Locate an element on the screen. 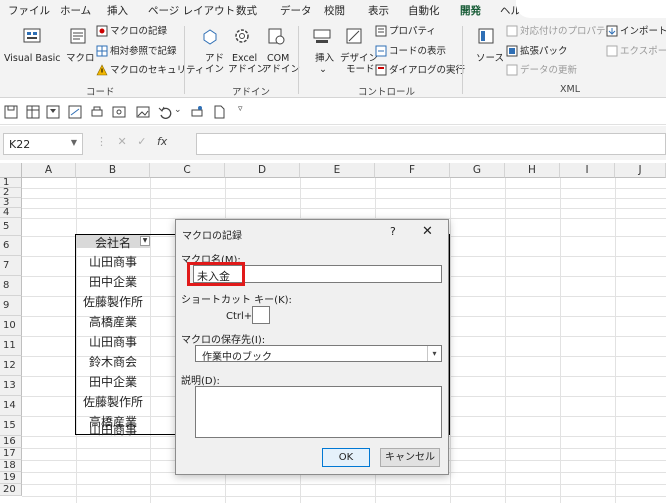 This screenshot has width=666, height=503. close-icon: ✕ is located at coordinates (427, 231).